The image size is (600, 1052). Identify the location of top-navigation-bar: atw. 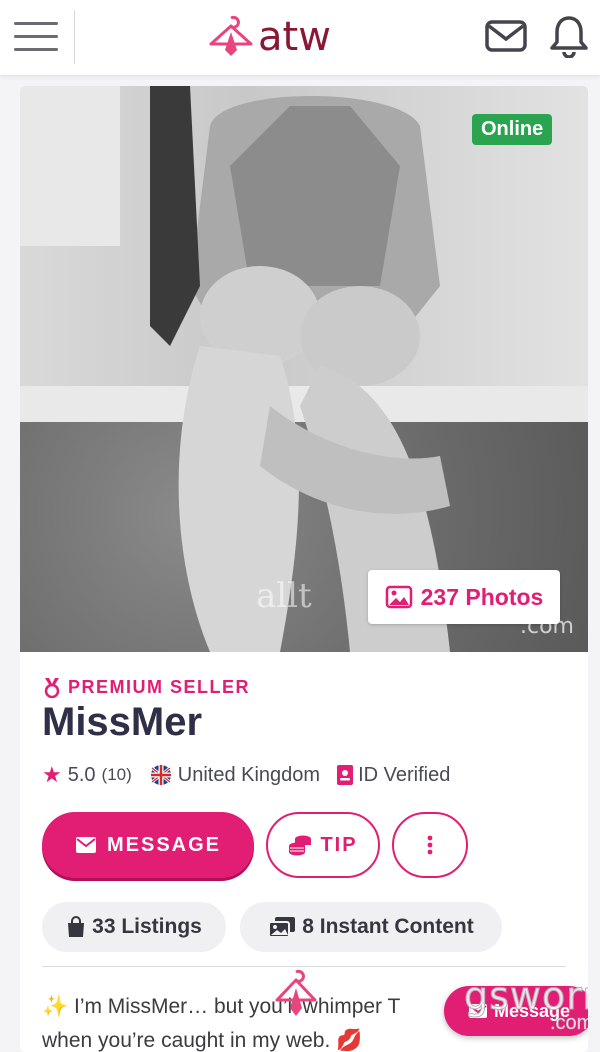
(300, 38).